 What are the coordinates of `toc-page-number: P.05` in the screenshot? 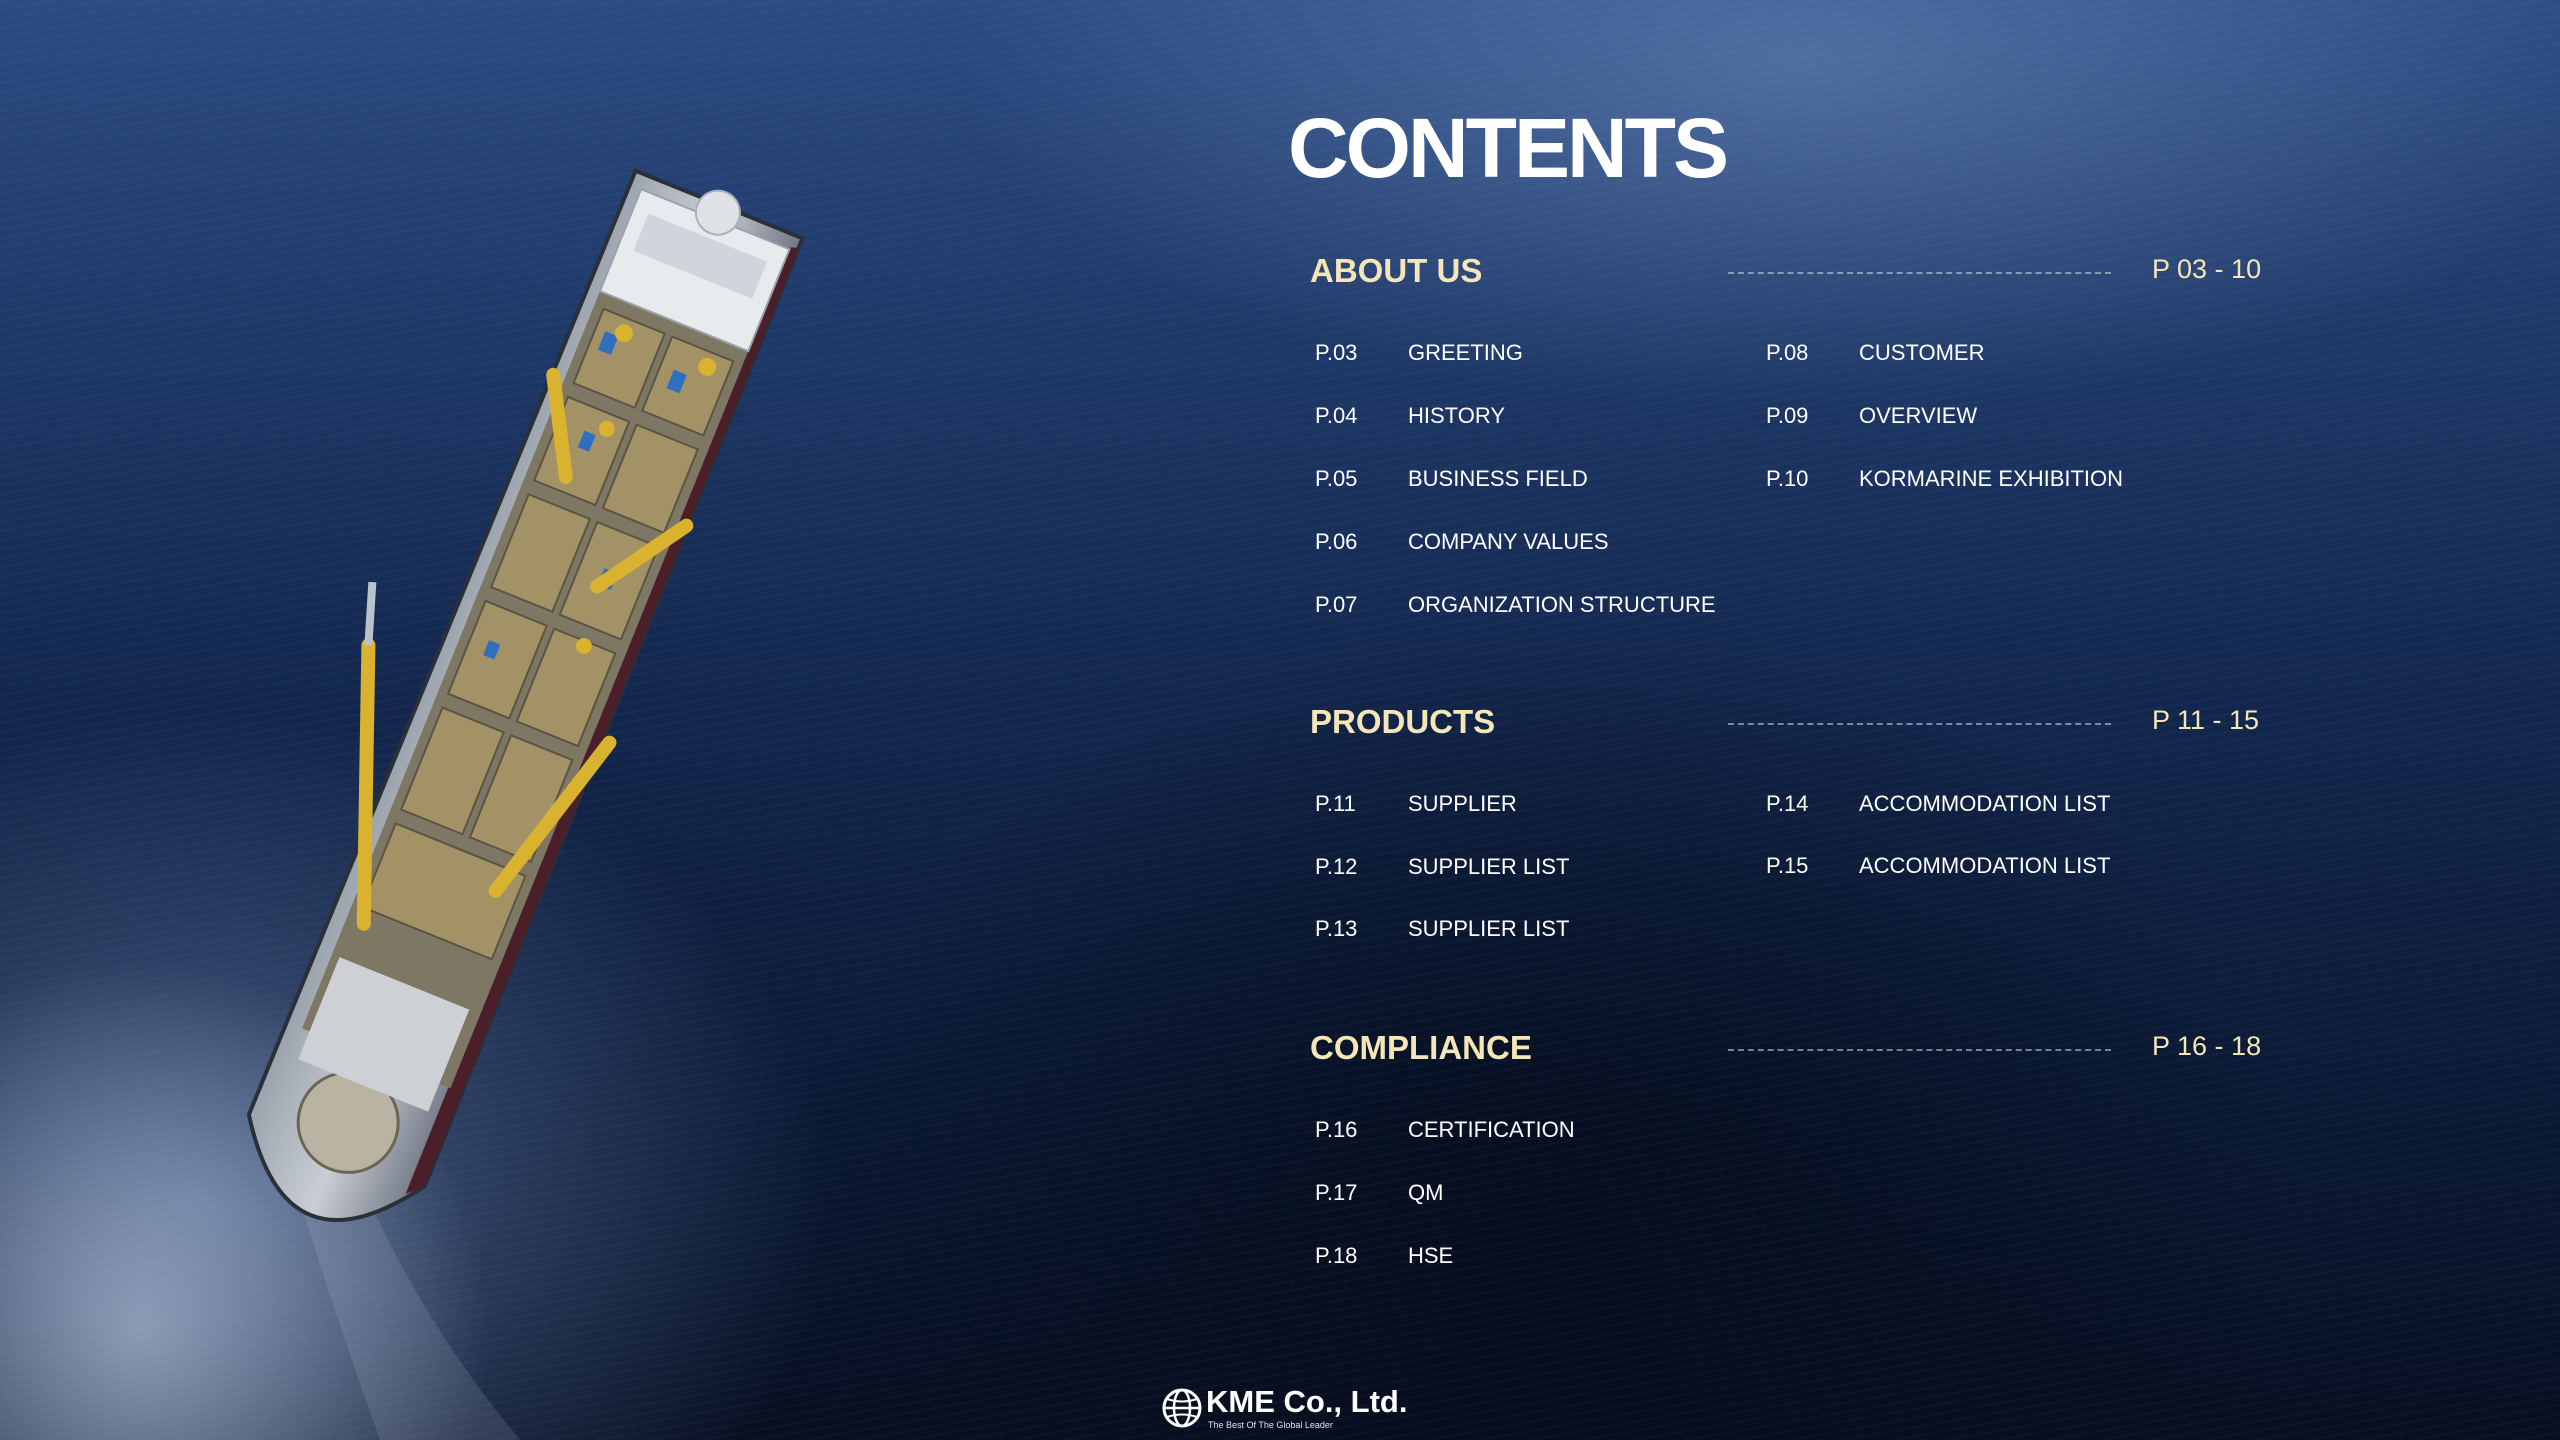 It's located at (1336, 478).